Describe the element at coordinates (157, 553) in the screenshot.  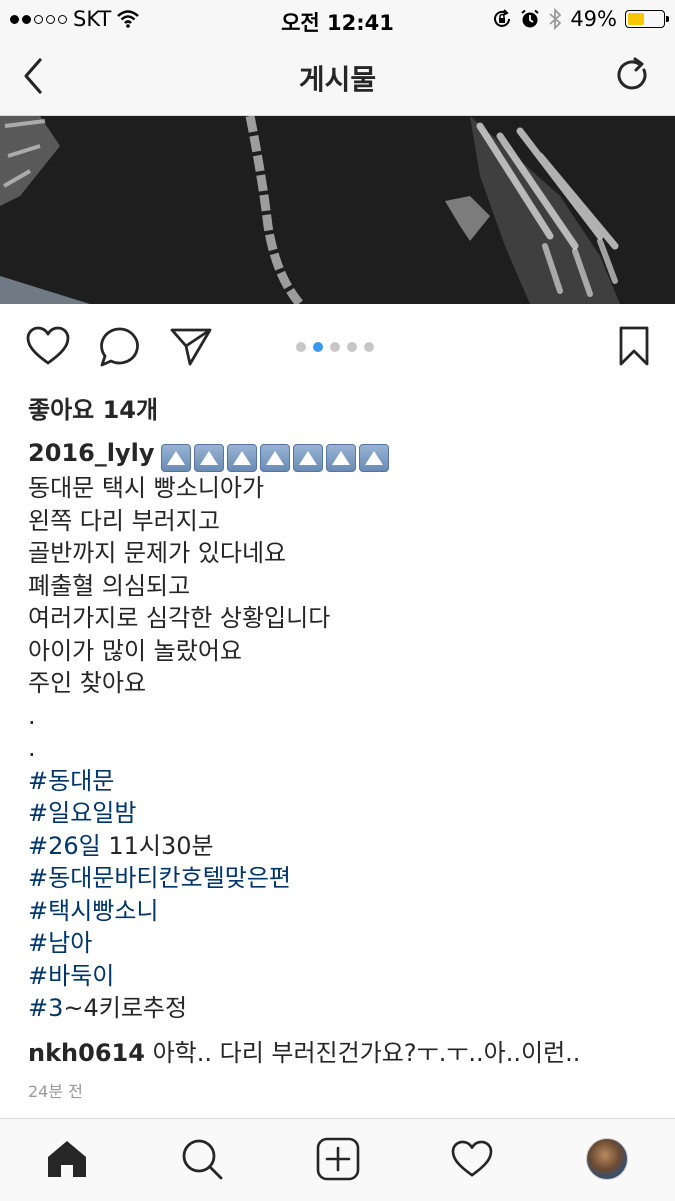
I see `caption-line: 골반까지 문제가 있다네요` at that location.